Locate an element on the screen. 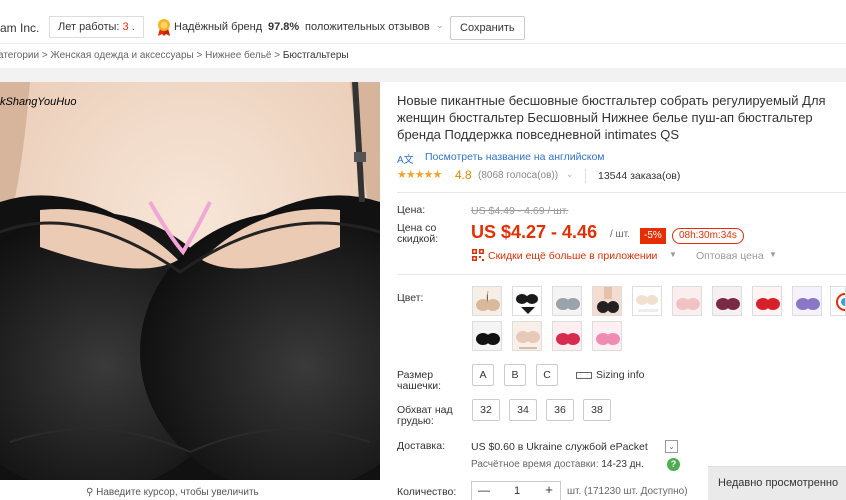 The image size is (846, 500). view-english-title-link: Посмотреть название на английском is located at coordinates (515, 157).